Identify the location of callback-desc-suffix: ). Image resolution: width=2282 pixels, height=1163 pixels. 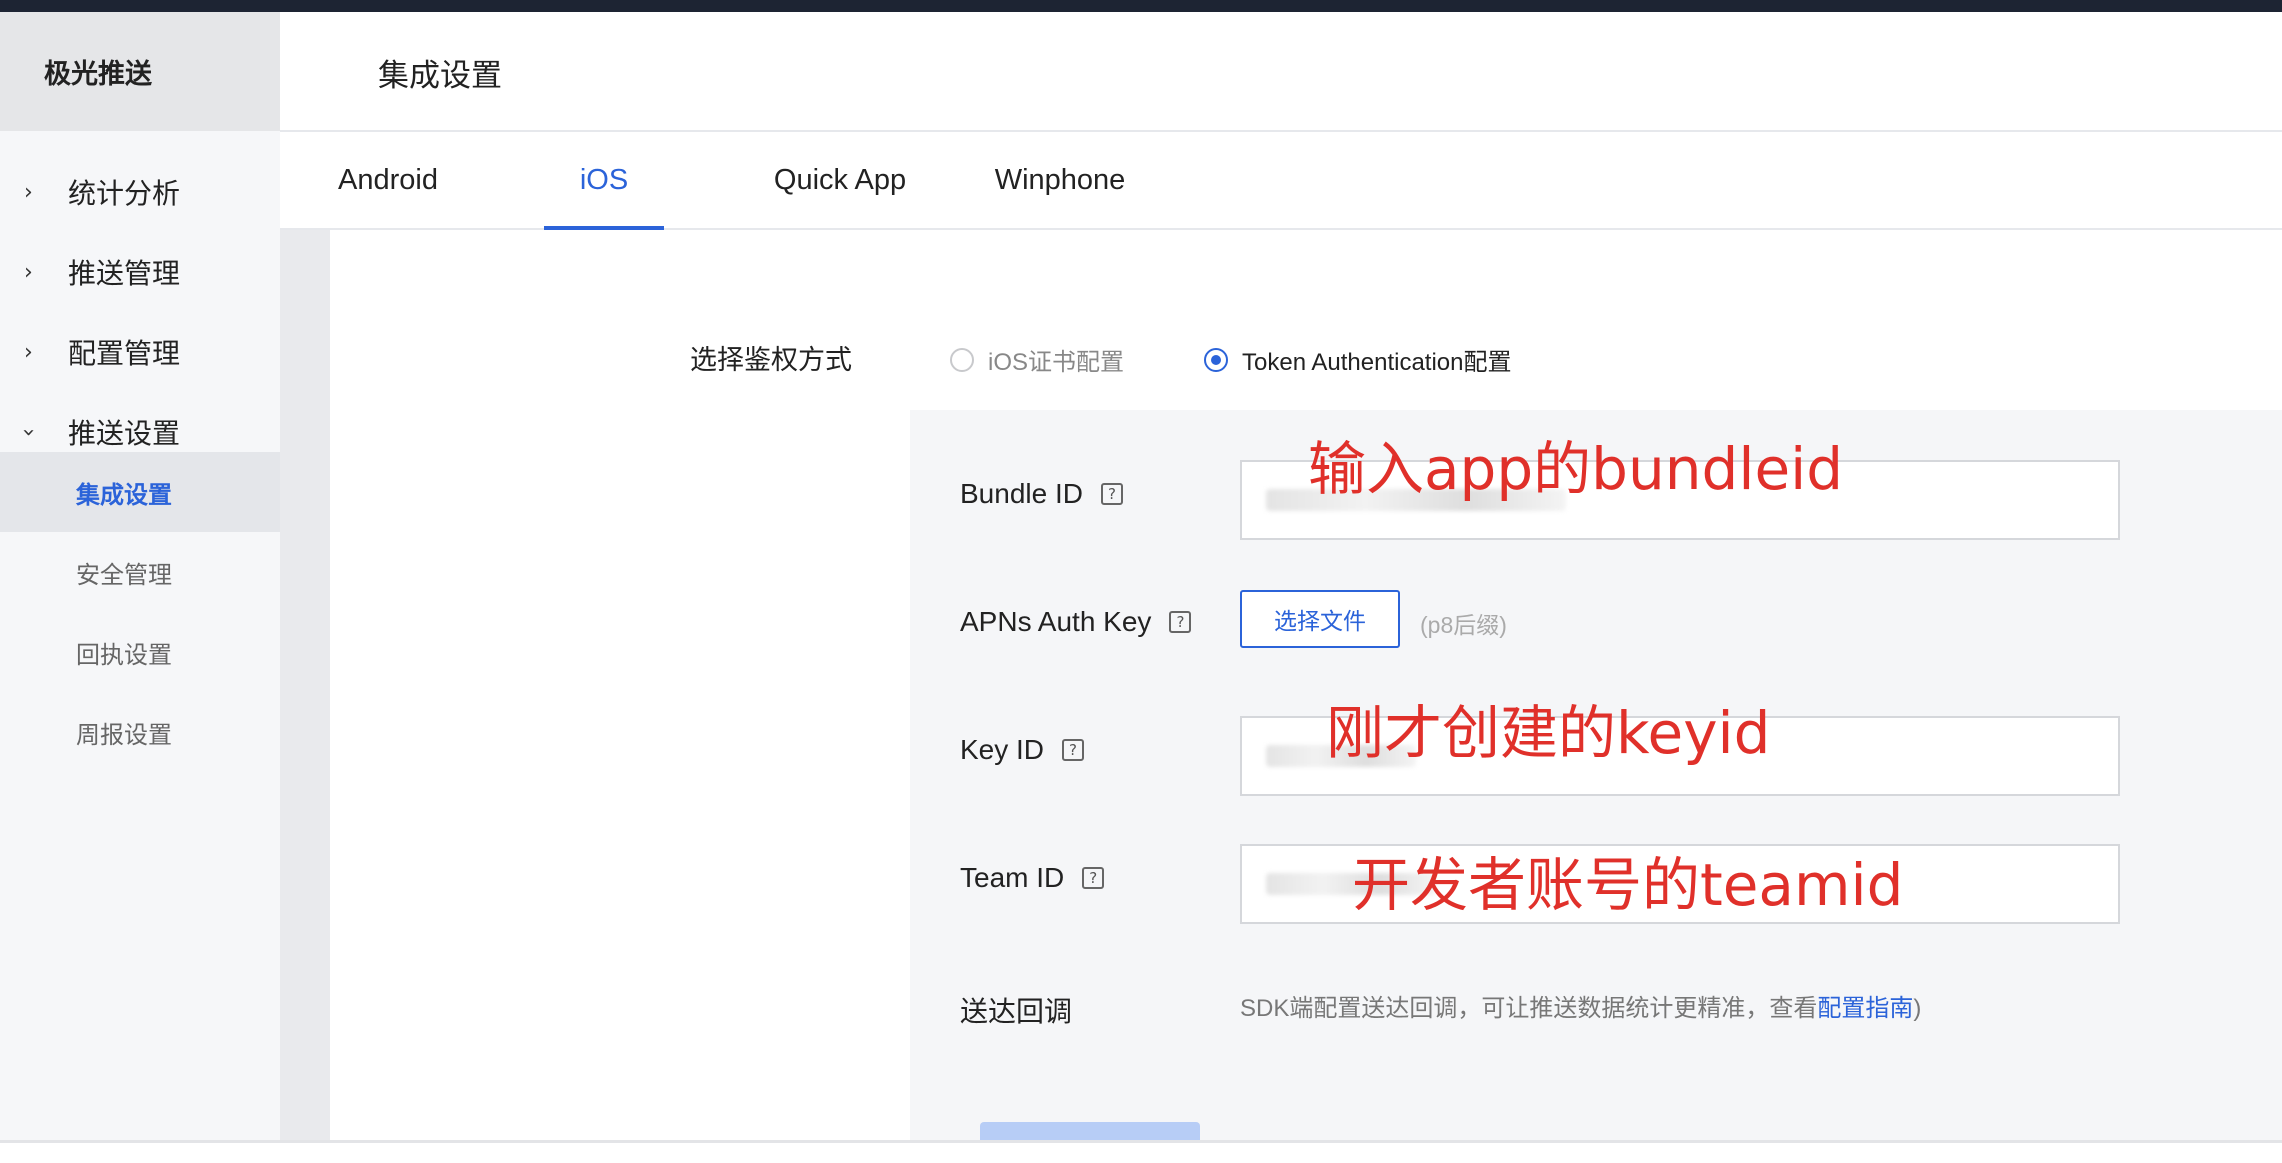
(1917, 1008).